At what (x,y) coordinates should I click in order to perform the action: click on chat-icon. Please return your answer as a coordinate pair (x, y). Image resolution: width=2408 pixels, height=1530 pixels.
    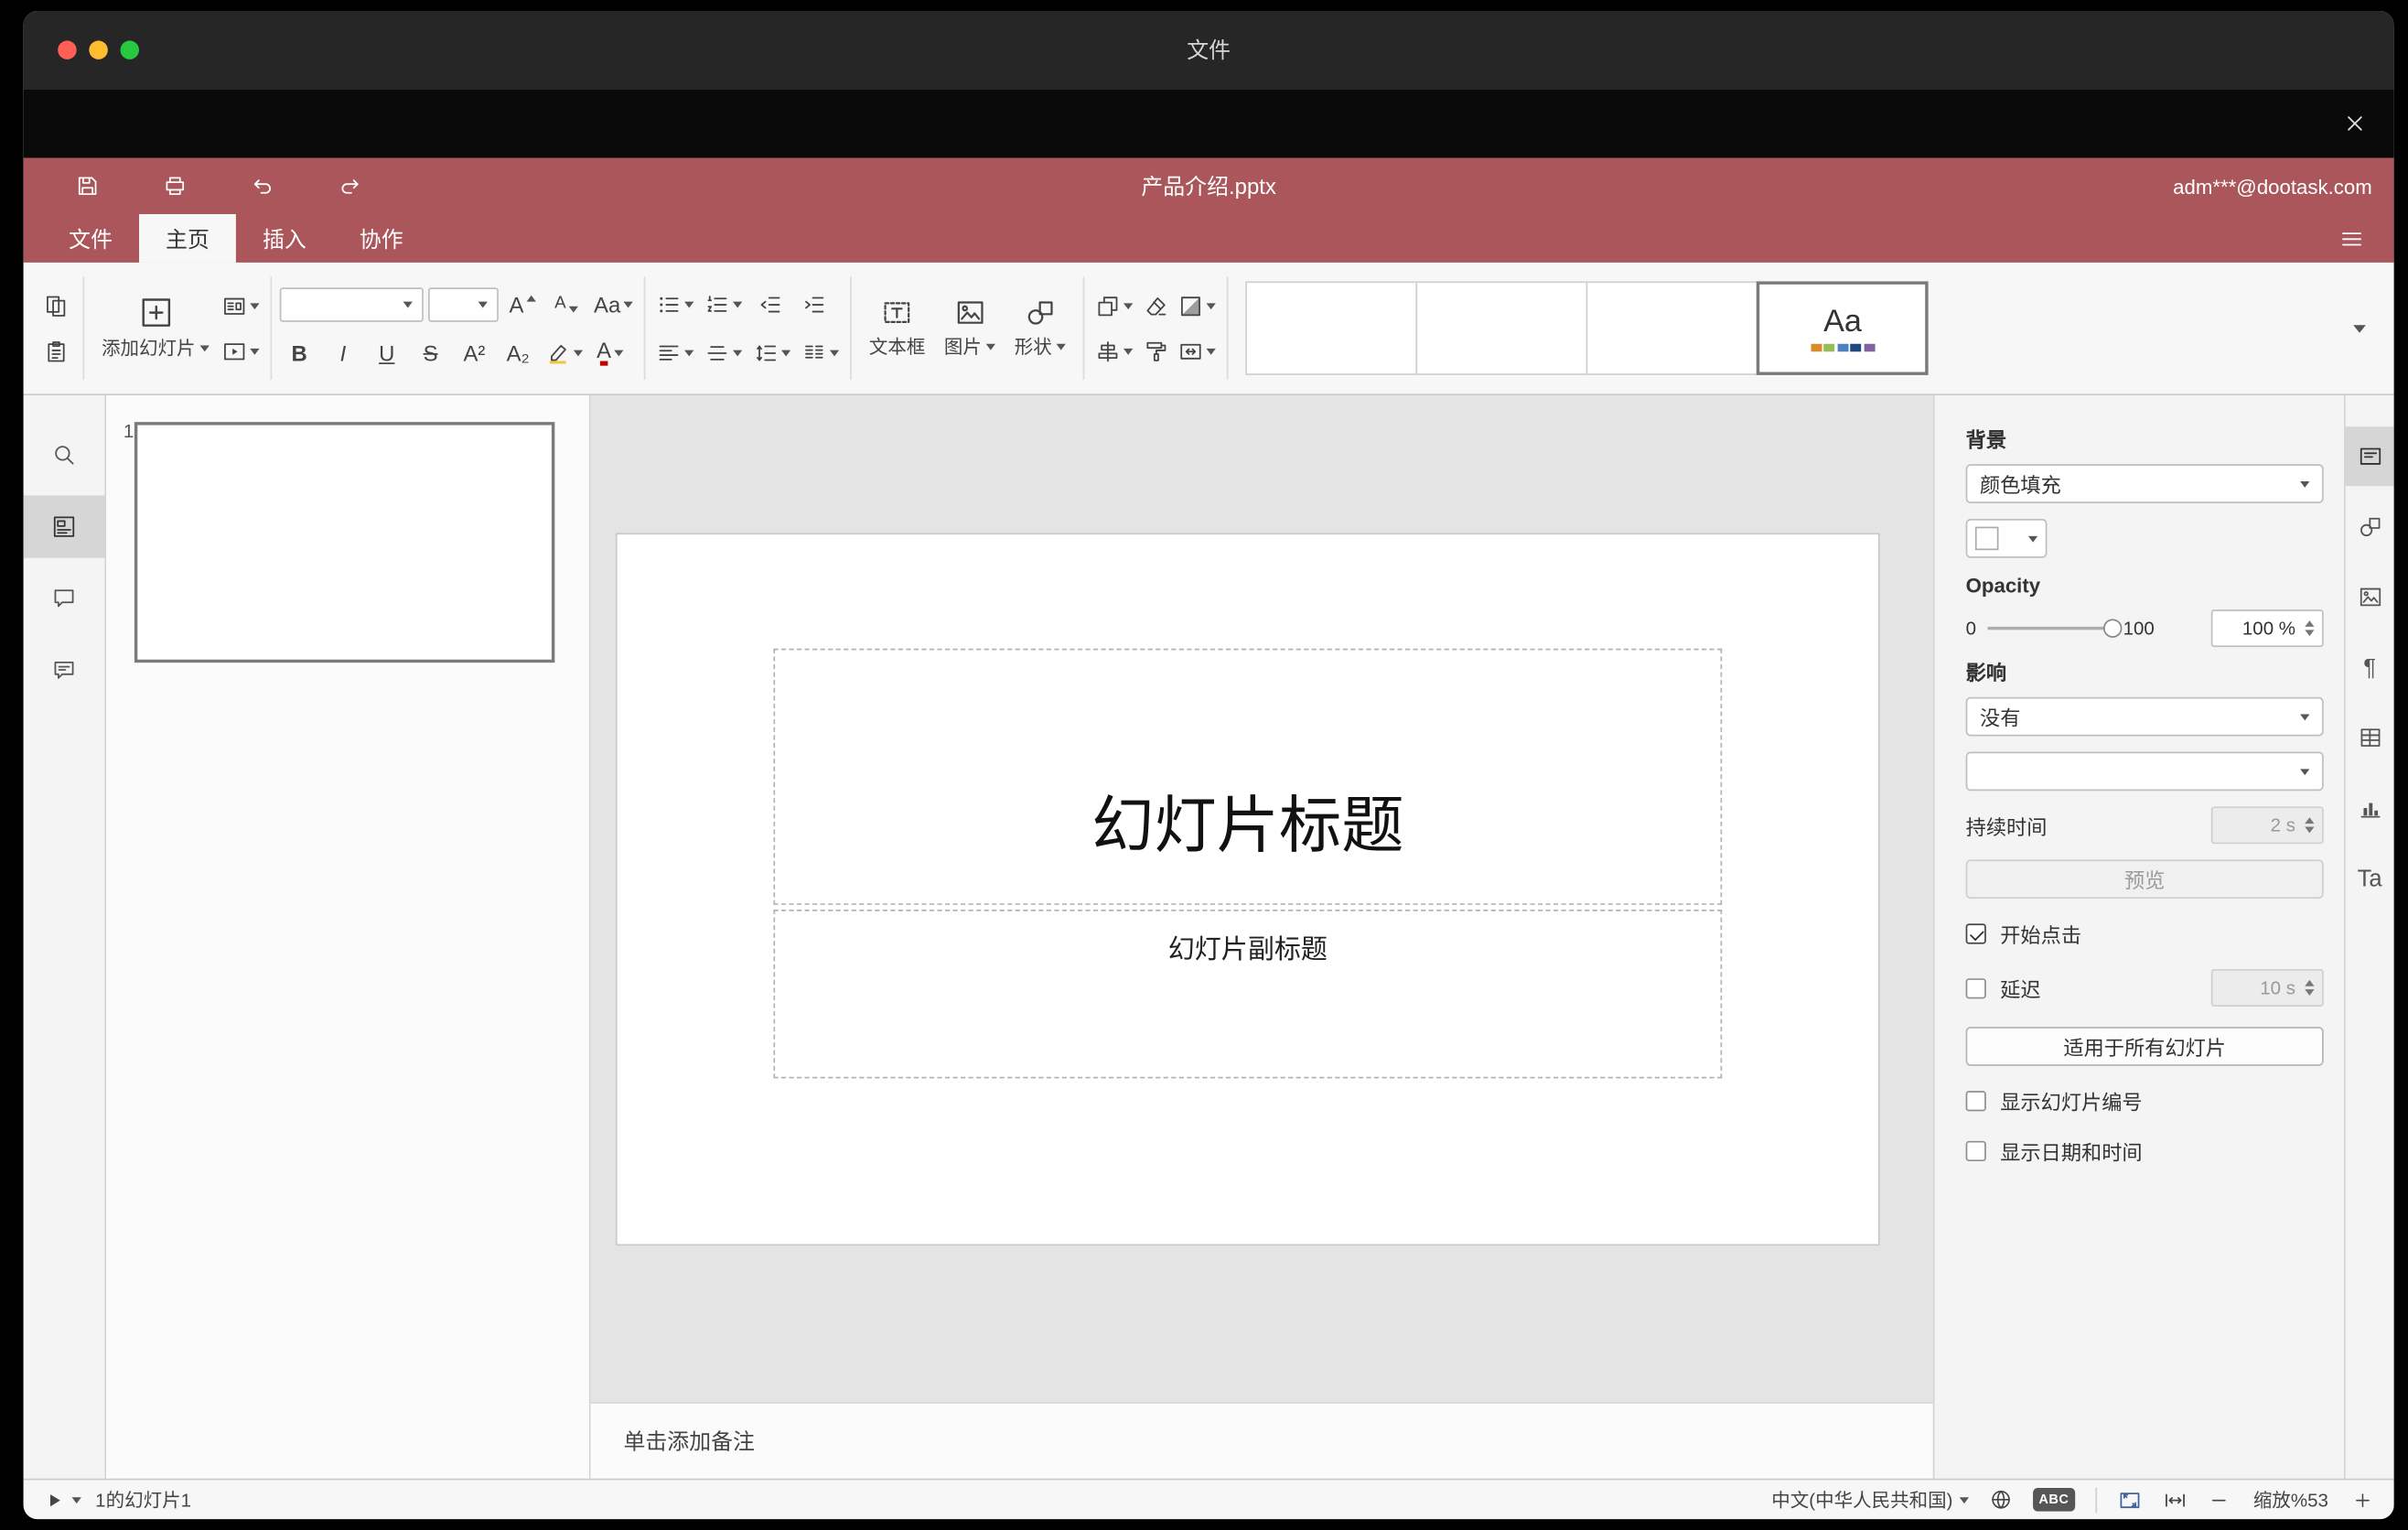
    Looking at the image, I should click on (64, 671).